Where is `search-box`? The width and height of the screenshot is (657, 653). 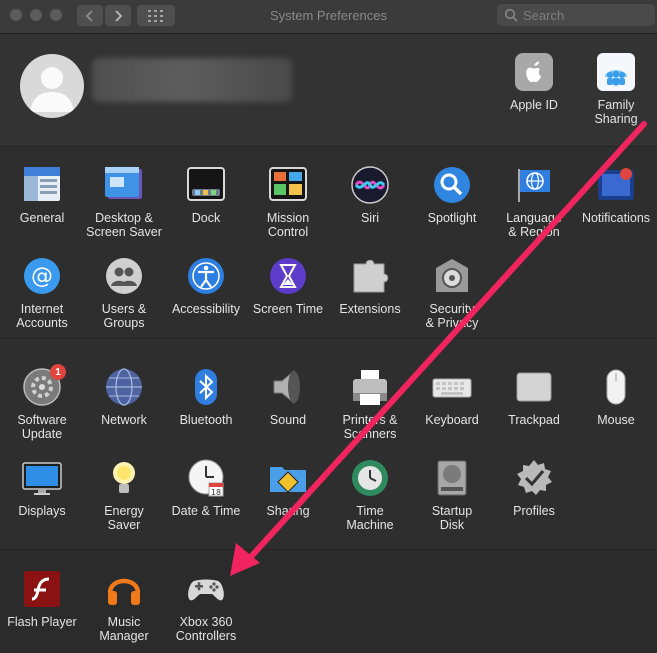 search-box is located at coordinates (576, 15).